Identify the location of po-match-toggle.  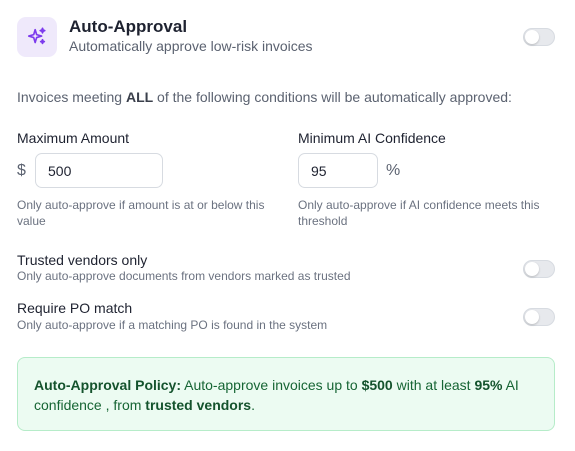
(539, 317).